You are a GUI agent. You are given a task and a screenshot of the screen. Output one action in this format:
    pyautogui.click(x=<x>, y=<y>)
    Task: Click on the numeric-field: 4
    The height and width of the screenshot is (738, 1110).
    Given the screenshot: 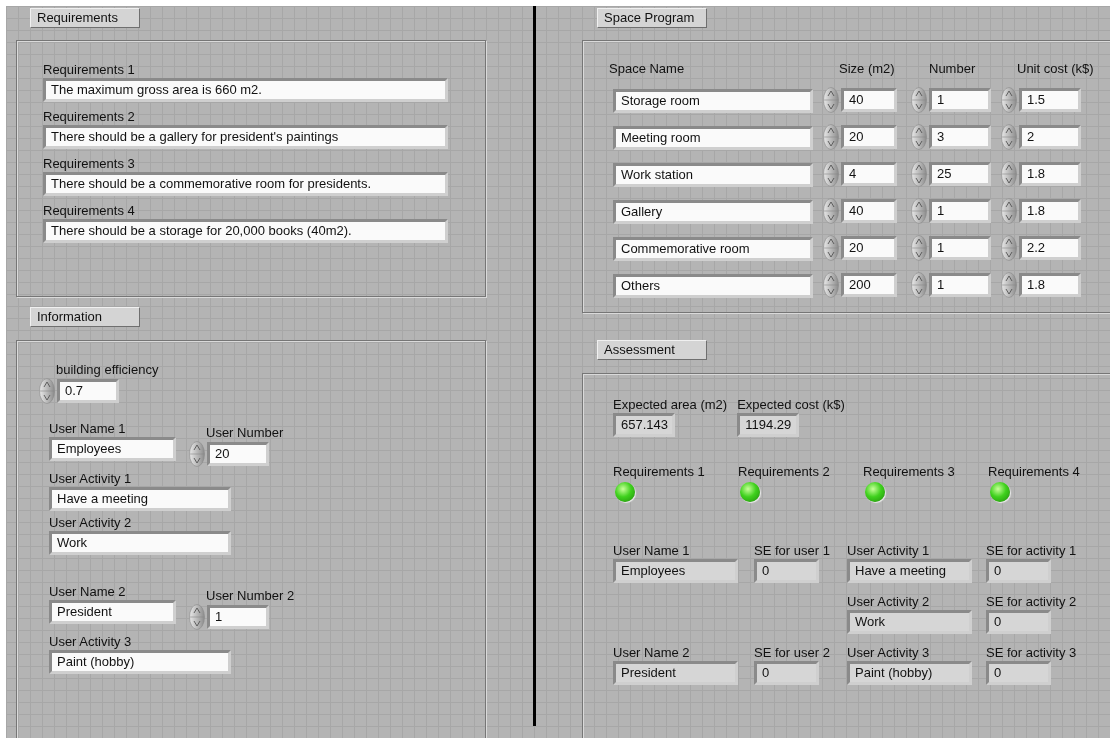 What is the action you would take?
    pyautogui.click(x=869, y=174)
    